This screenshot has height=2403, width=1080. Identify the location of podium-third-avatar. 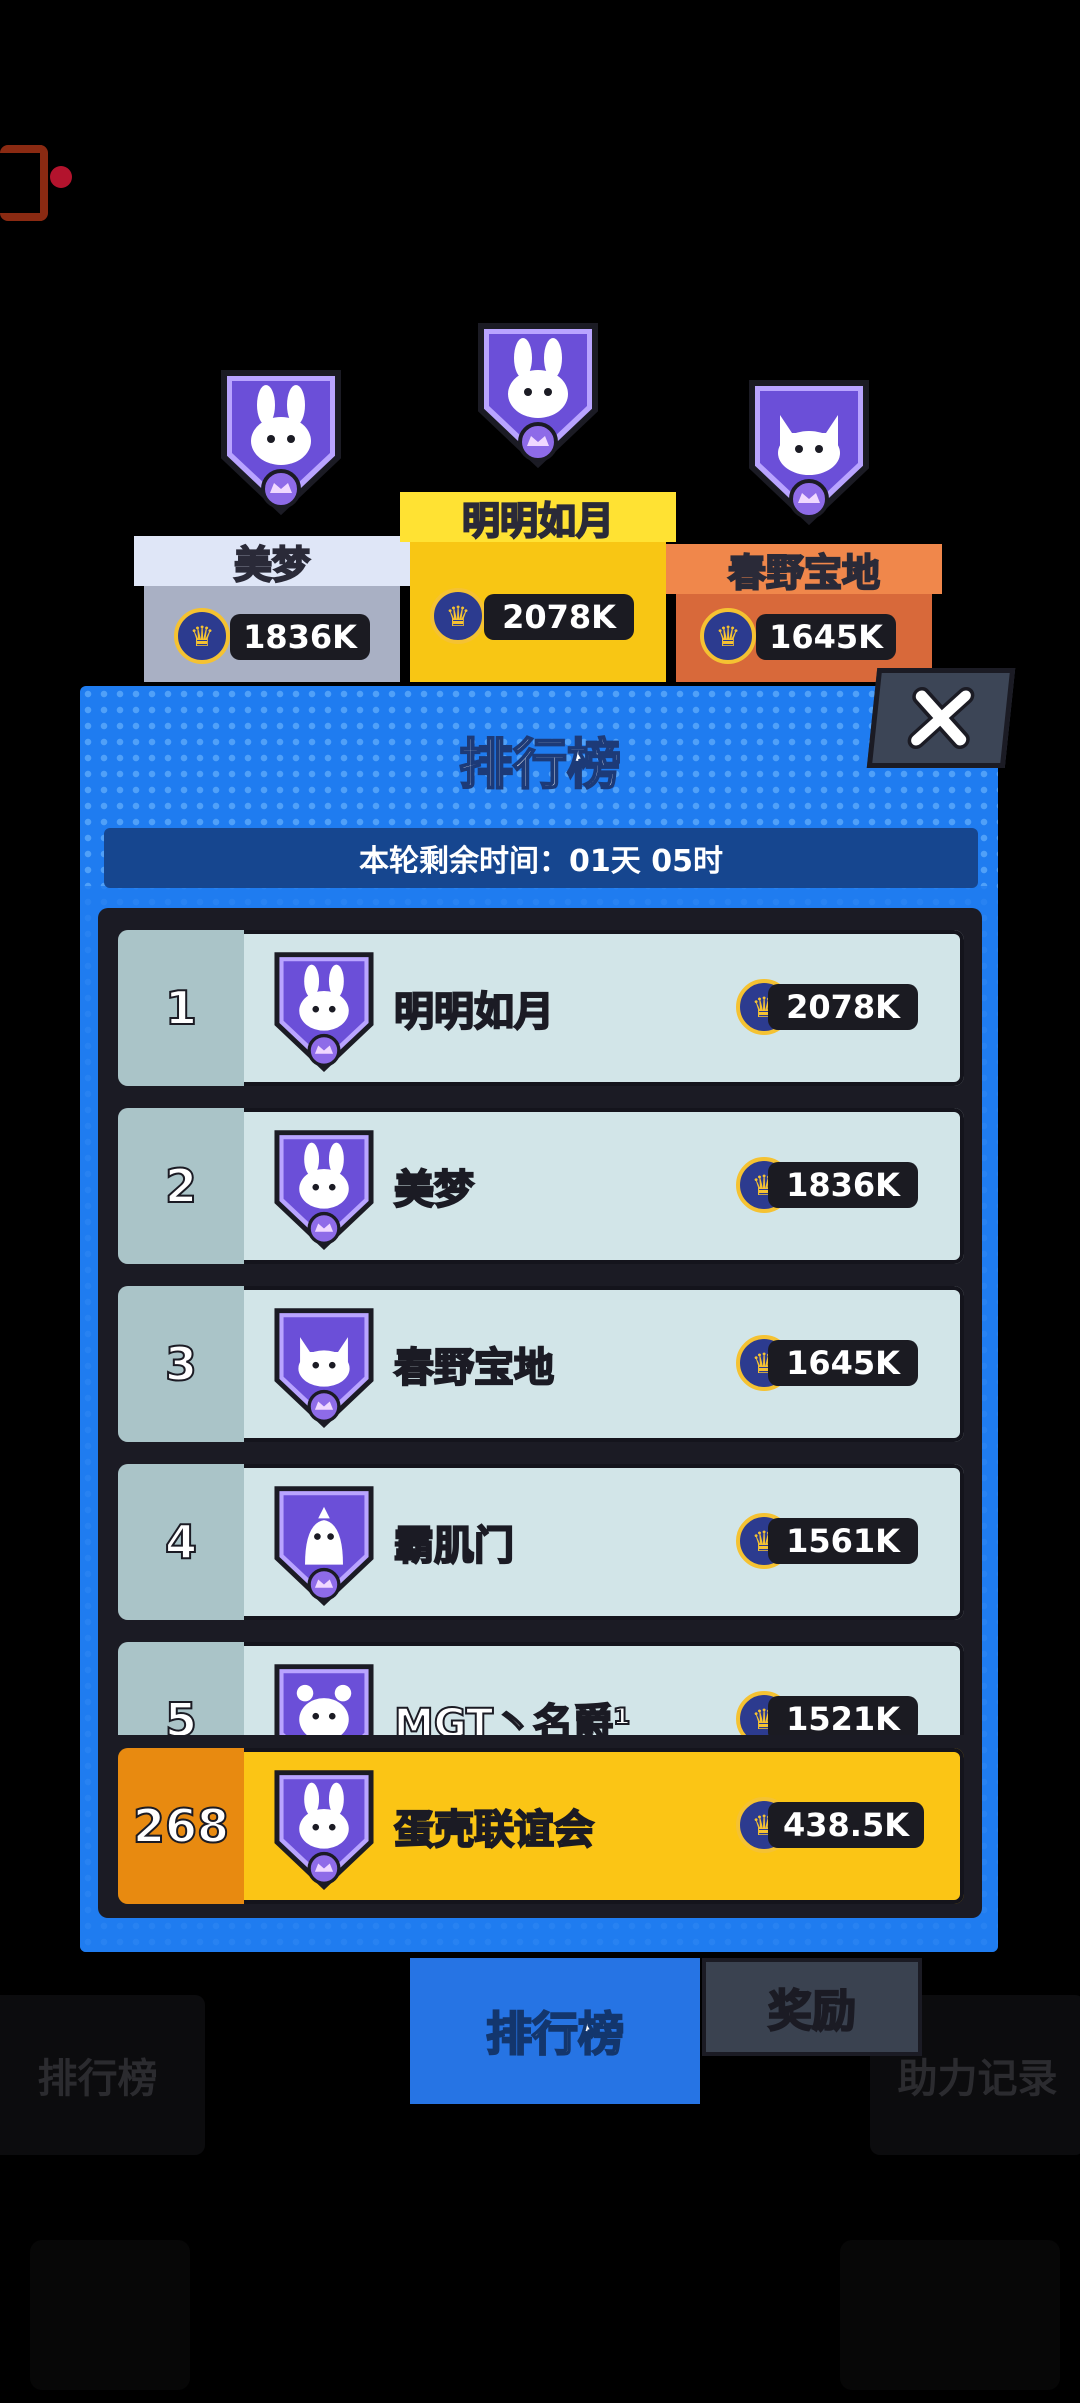
(809, 452).